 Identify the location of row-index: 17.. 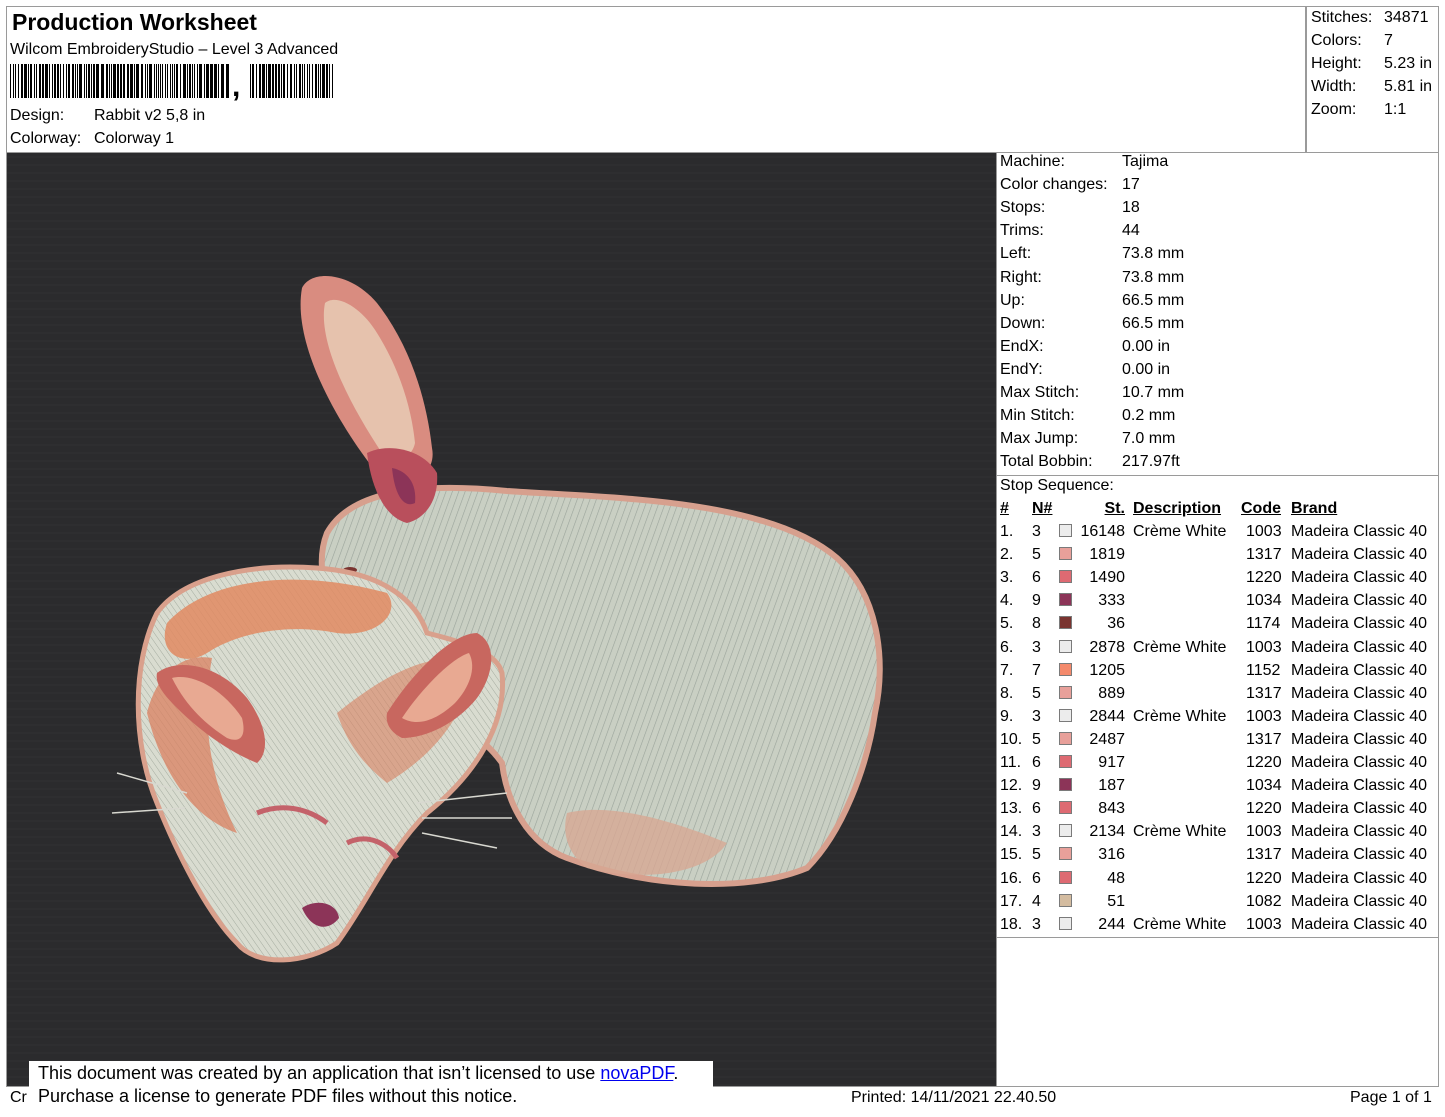
(1011, 901).